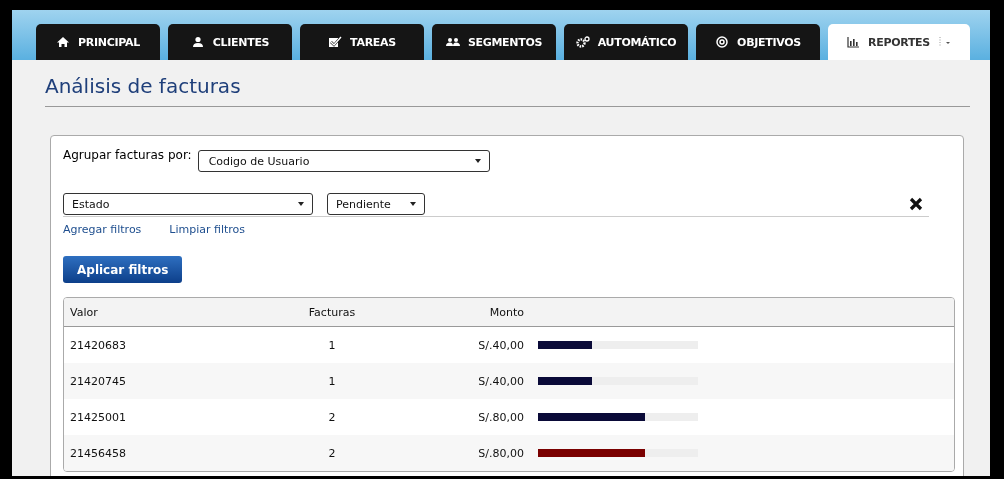  What do you see at coordinates (332, 312) in the screenshot?
I see `column-header: Facturas` at bounding box center [332, 312].